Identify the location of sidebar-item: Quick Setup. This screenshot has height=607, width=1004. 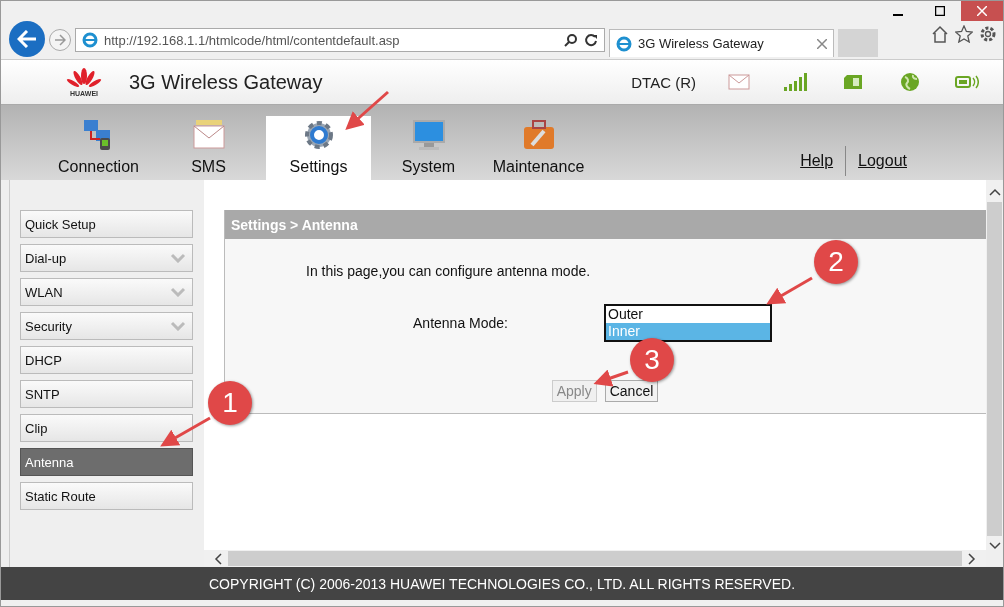
(106, 224).